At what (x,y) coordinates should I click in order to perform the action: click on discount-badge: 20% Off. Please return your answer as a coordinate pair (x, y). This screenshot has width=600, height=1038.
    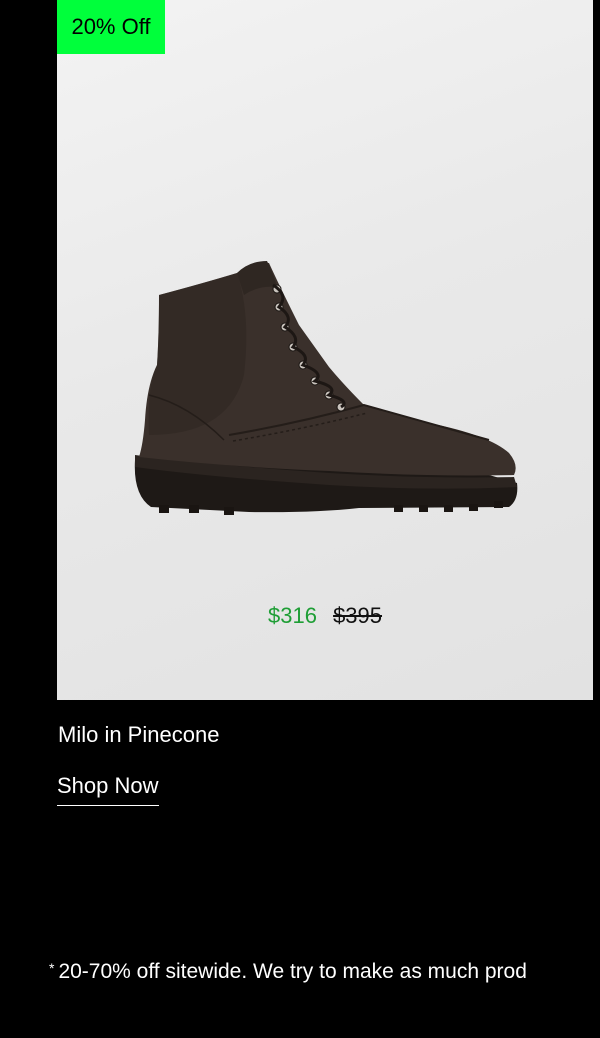
    Looking at the image, I should click on (111, 27).